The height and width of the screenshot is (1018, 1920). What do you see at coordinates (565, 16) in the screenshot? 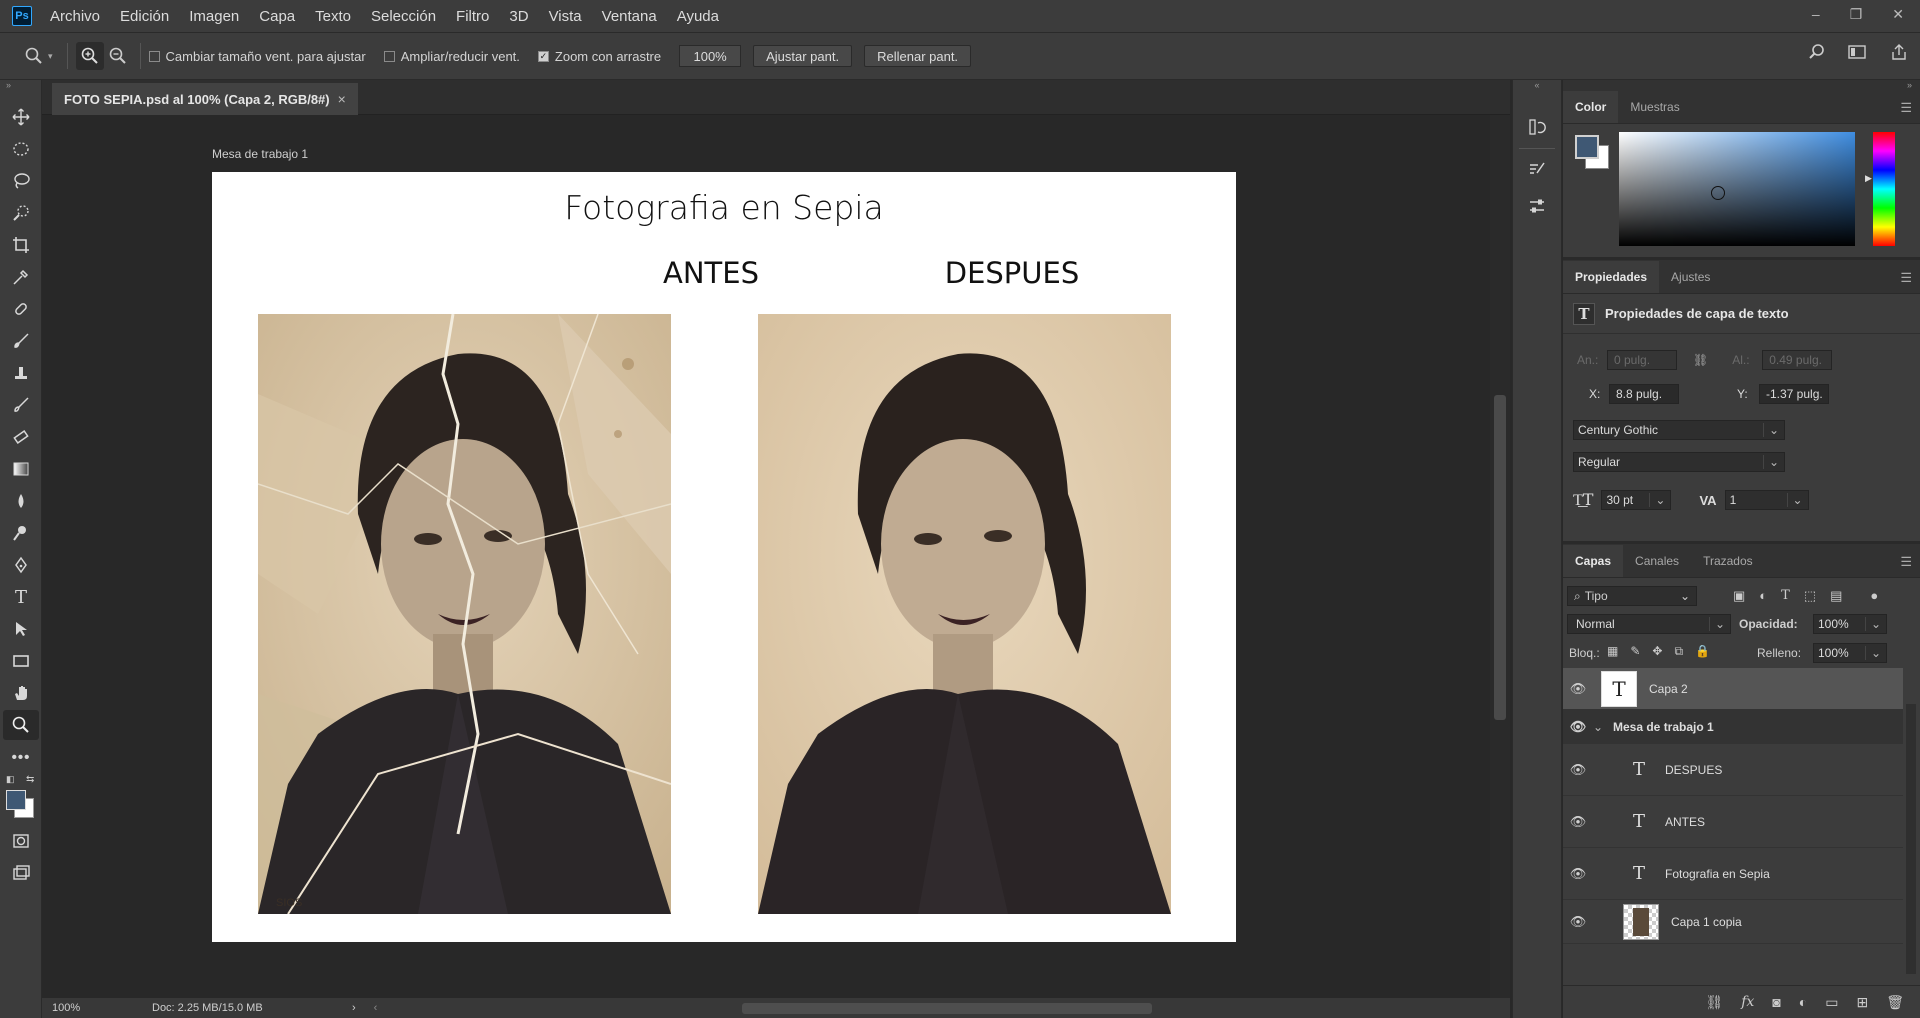
I see `menu-vista: Vista` at bounding box center [565, 16].